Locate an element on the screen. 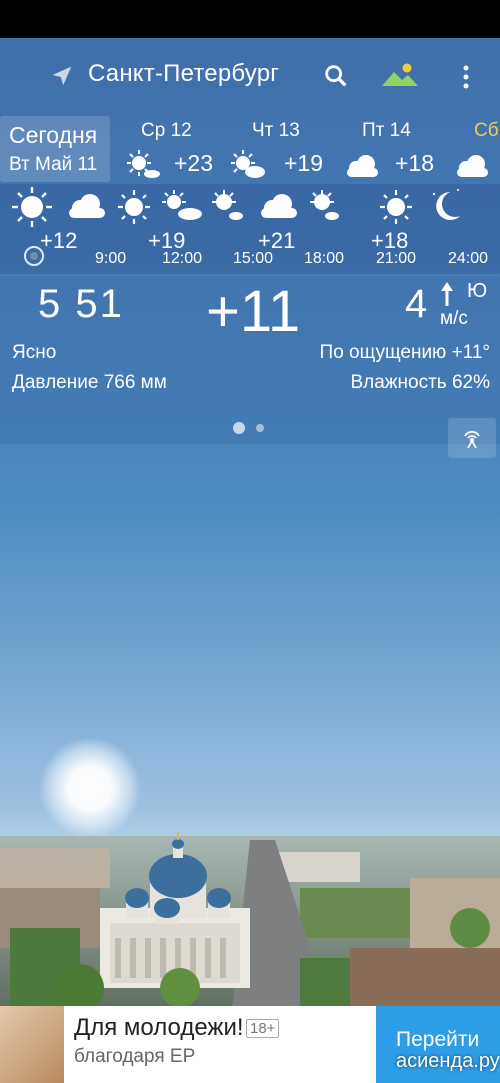 The height and width of the screenshot is (1083, 500). hour-time: 12:00 is located at coordinates (182, 258).